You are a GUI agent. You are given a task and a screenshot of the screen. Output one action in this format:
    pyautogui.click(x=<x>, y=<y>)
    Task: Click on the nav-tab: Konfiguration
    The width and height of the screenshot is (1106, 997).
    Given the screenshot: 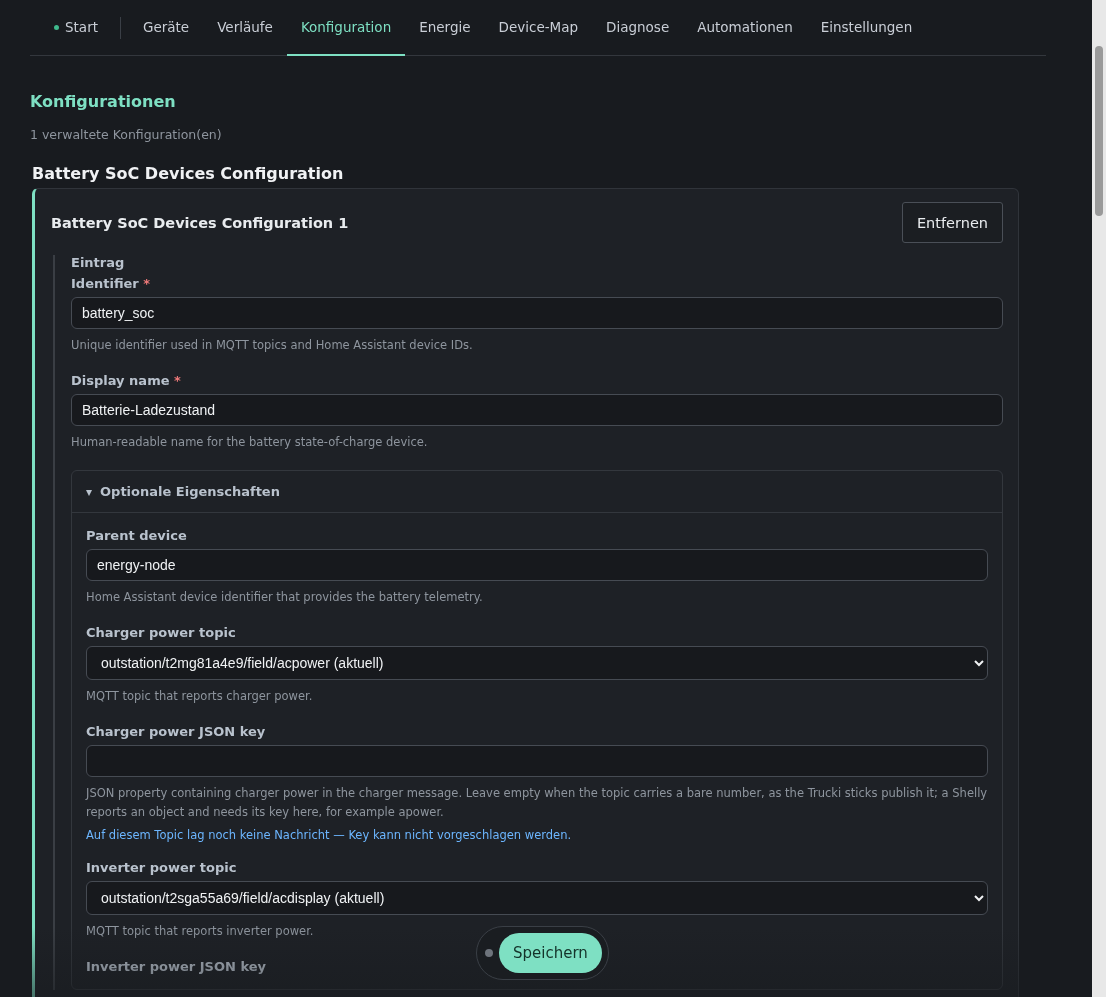 What is the action you would take?
    pyautogui.click(x=346, y=28)
    